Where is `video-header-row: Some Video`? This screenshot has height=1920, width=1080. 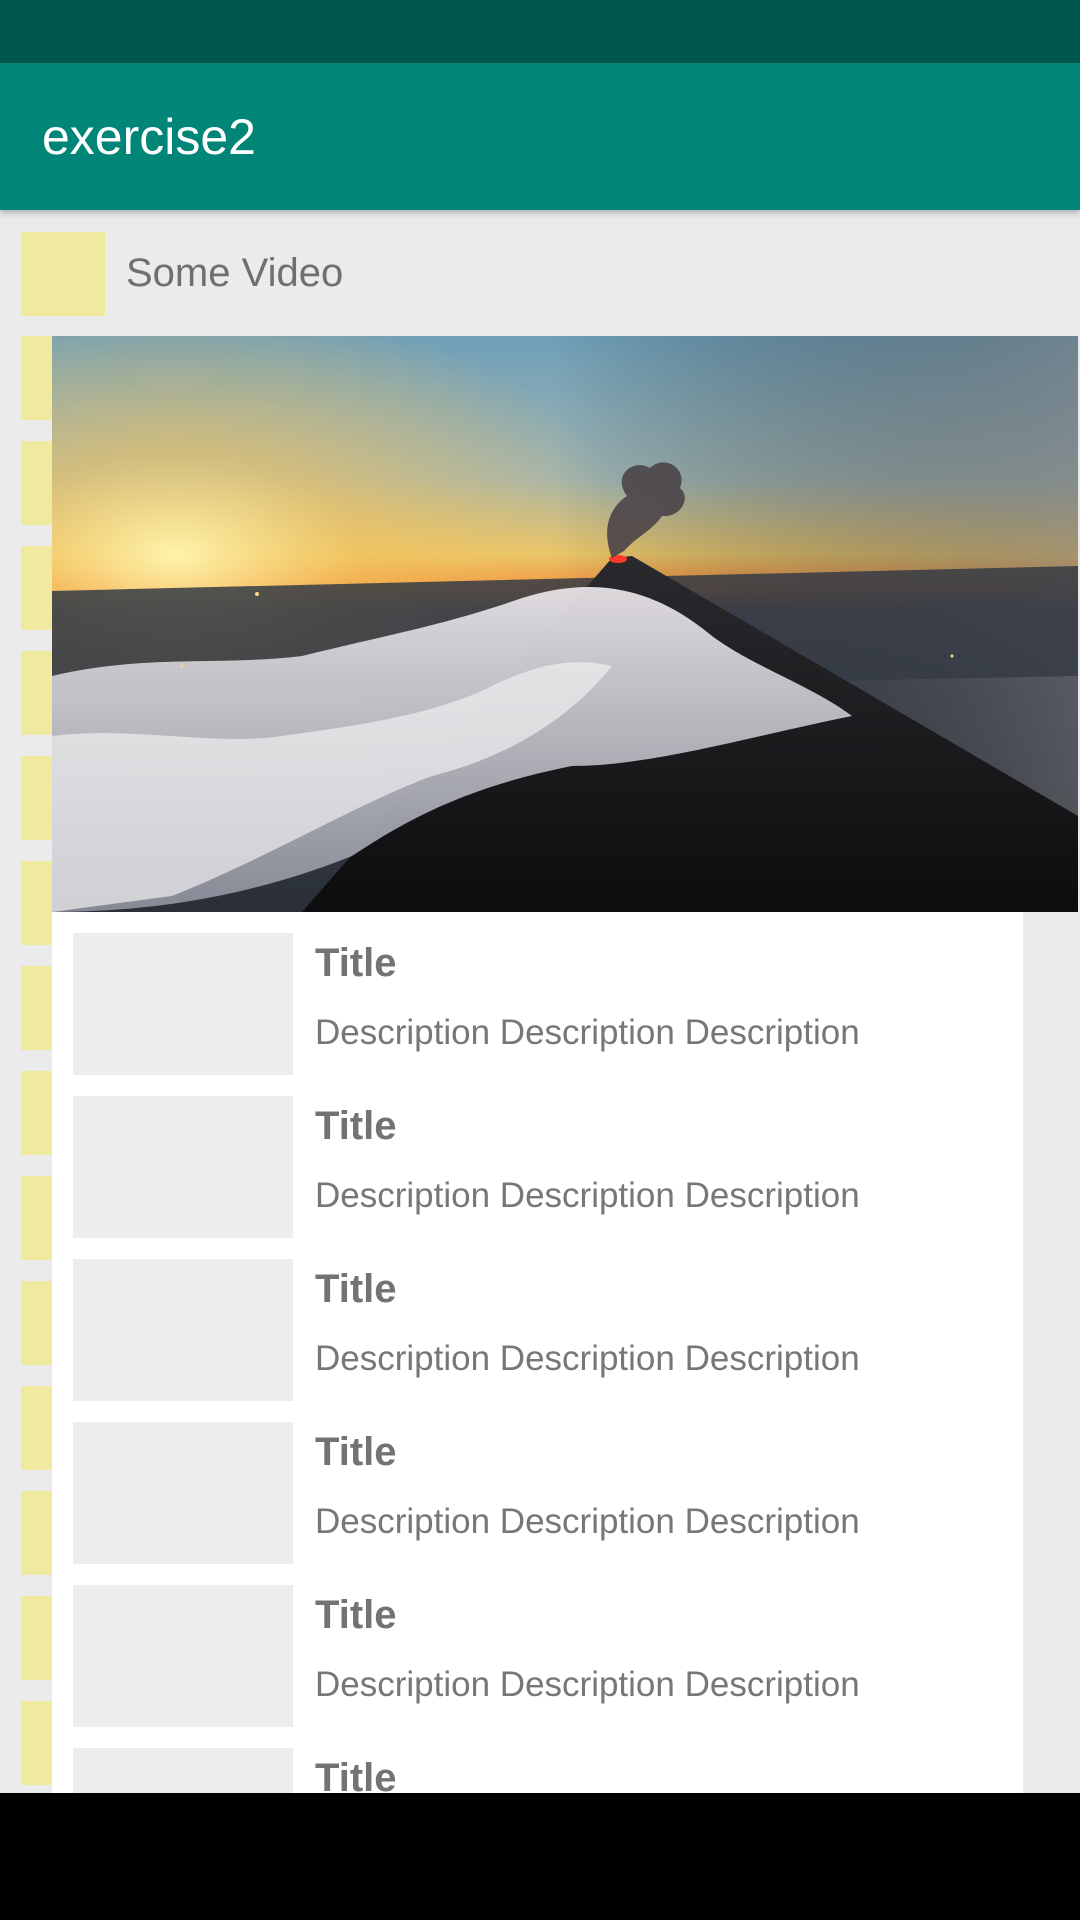
video-header-row: Some Video is located at coordinates (540, 265).